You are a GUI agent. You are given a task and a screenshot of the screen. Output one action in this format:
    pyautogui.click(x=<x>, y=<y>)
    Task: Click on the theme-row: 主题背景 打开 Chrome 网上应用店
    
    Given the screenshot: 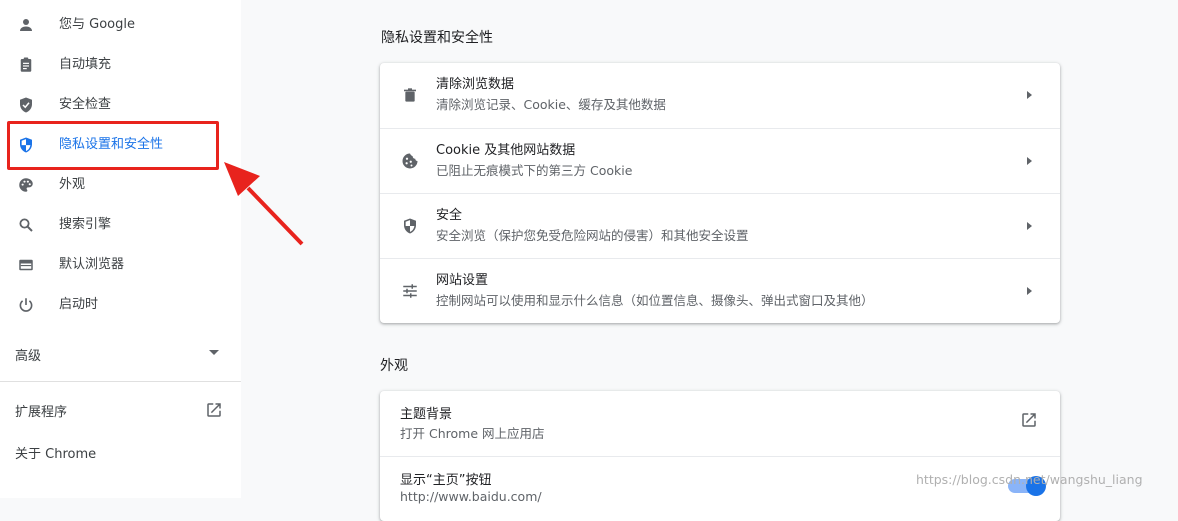 What is the action you would take?
    pyautogui.click(x=720, y=423)
    